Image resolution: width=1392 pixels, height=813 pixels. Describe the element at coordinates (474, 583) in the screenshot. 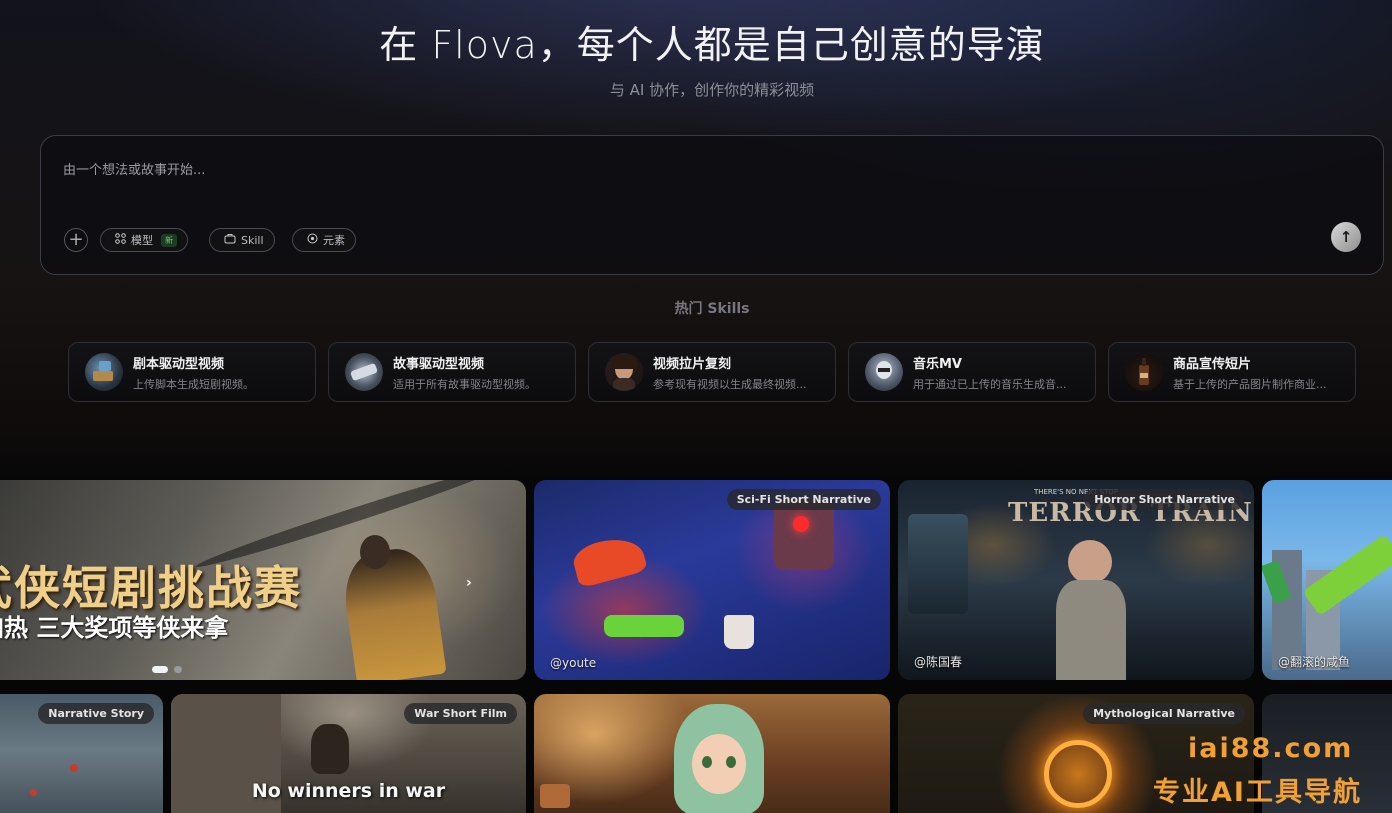

I see `chevron-right-icon: ›` at that location.